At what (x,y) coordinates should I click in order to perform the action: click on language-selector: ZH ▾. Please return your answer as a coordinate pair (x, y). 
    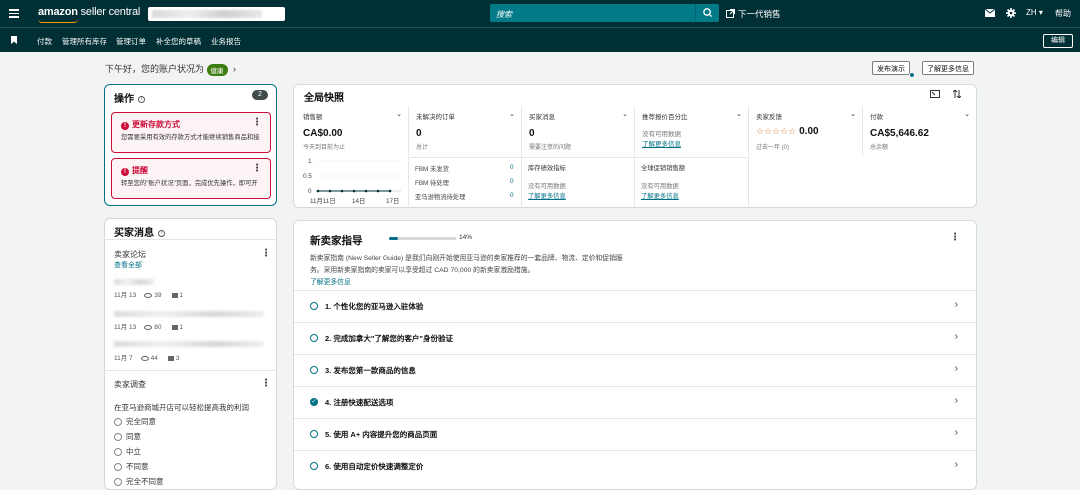
    Looking at the image, I should click on (1034, 12).